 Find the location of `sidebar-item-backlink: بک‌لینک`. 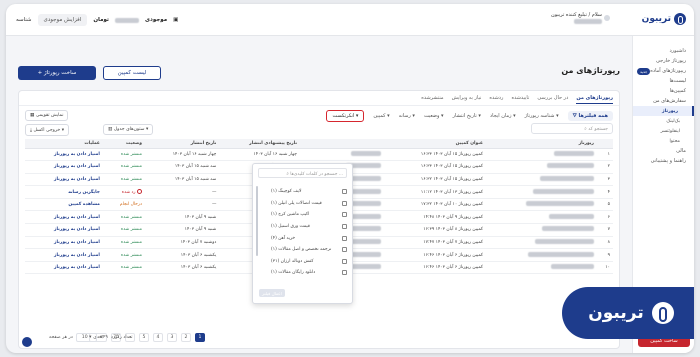

sidebar-item-backlink: بک‌لینک is located at coordinates (663, 121).